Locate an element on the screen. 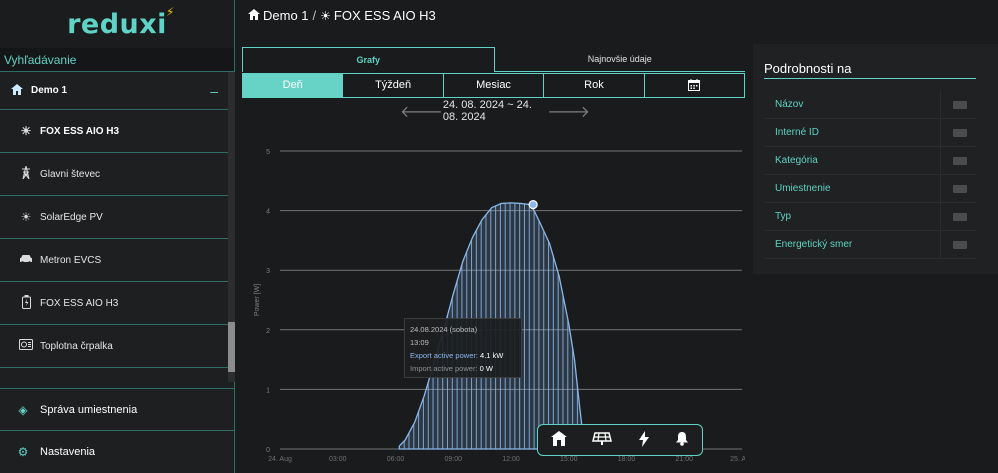  location-icon: ◈ is located at coordinates (23, 409).